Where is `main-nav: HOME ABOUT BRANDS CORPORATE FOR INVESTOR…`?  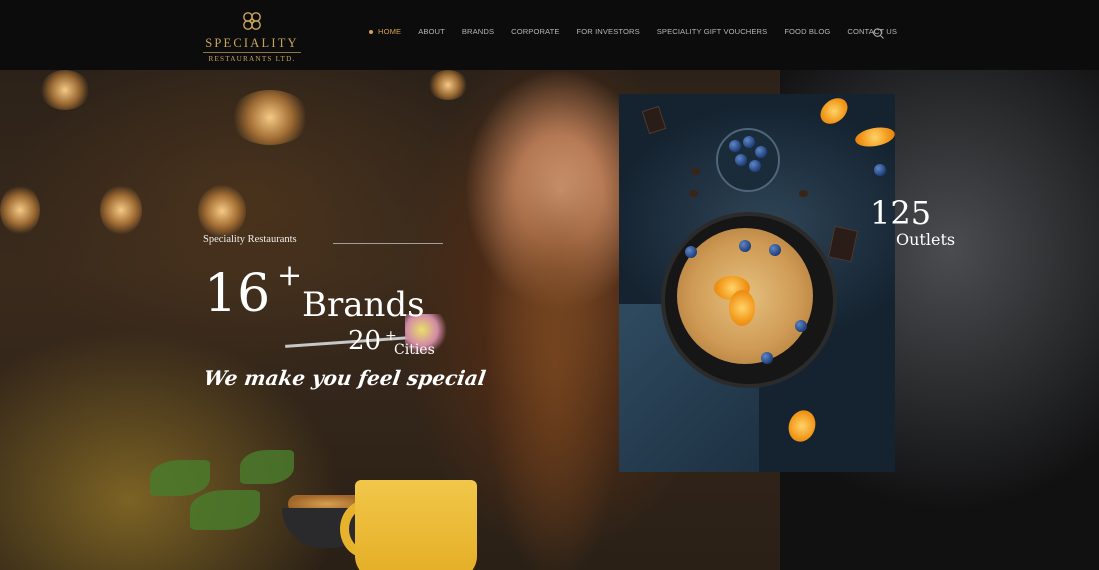
main-nav: HOME ABOUT BRANDS CORPORATE FOR INVESTOR… is located at coordinates (641, 31).